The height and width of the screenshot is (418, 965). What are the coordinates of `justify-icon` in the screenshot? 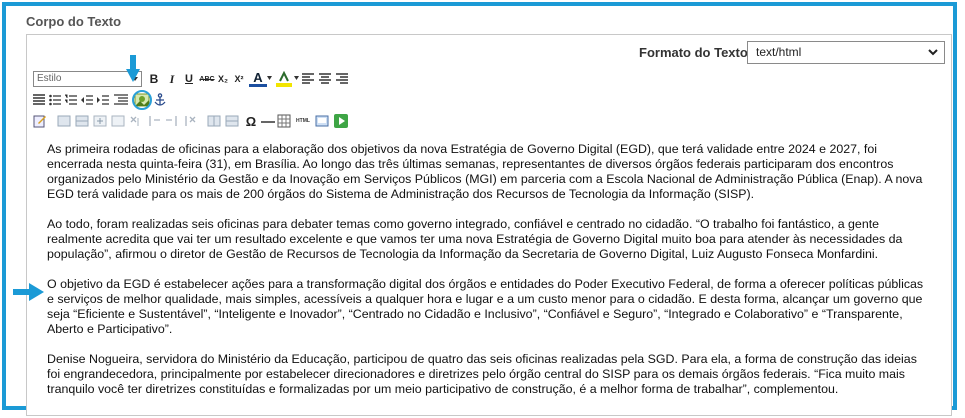 It's located at (39, 100).